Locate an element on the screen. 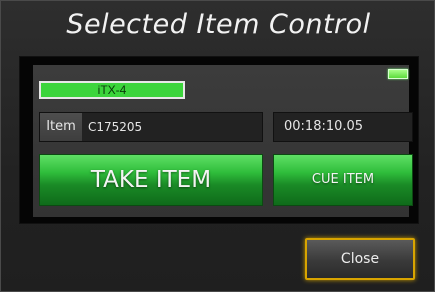  item-field: Item C175205 is located at coordinates (151, 127).